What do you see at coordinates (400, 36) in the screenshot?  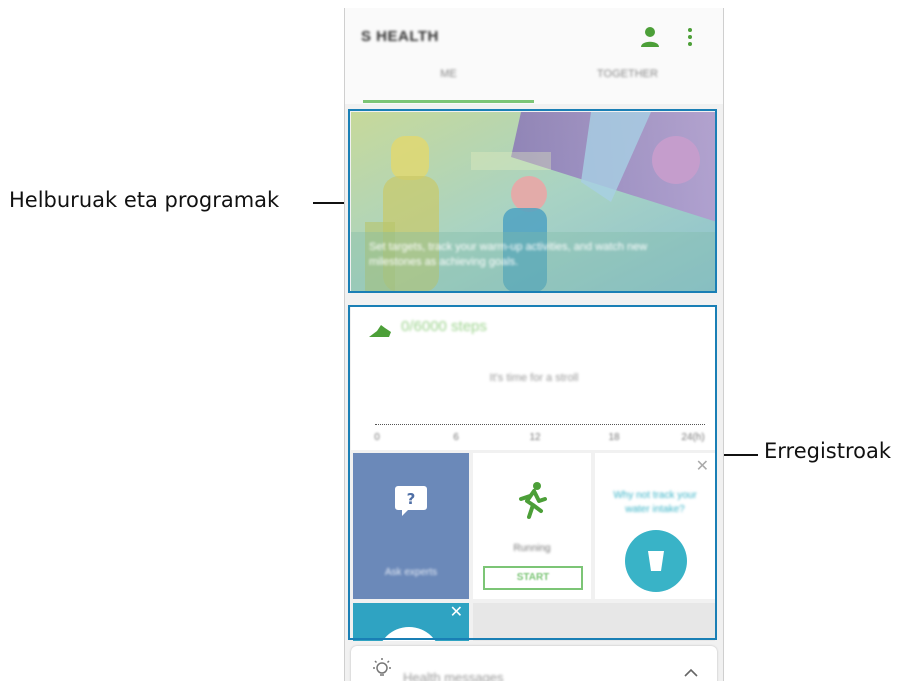 I see `app-title: S HEALTH` at bounding box center [400, 36].